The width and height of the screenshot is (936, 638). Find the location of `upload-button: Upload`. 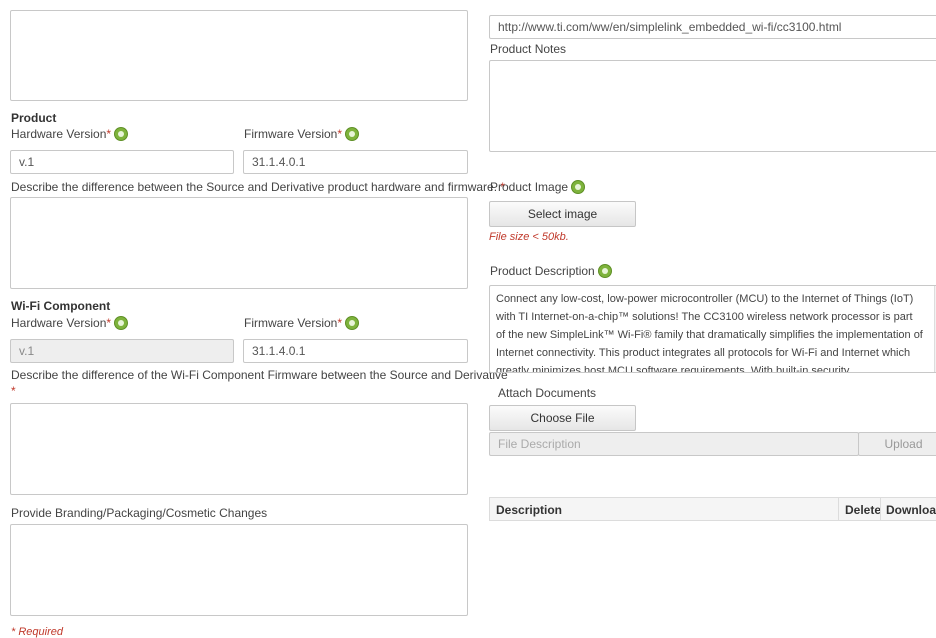

upload-button: Upload is located at coordinates (897, 444).